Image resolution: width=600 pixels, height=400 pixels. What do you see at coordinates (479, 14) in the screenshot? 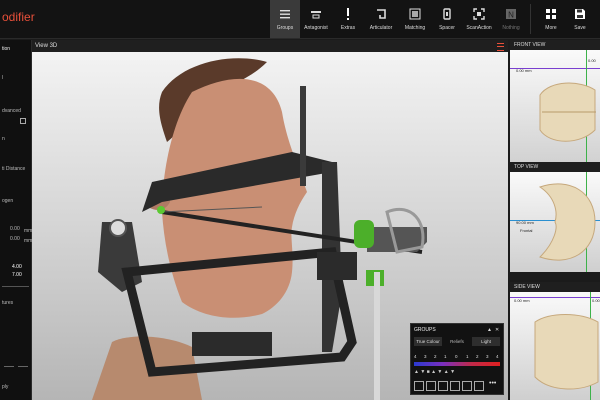
I see `scan-frame-icon` at bounding box center [479, 14].